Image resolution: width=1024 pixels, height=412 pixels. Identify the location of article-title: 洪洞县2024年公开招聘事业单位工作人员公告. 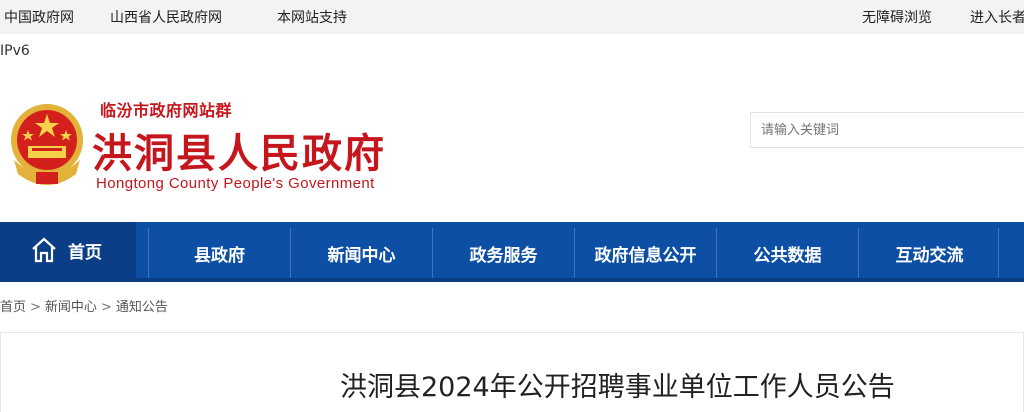
(617, 387).